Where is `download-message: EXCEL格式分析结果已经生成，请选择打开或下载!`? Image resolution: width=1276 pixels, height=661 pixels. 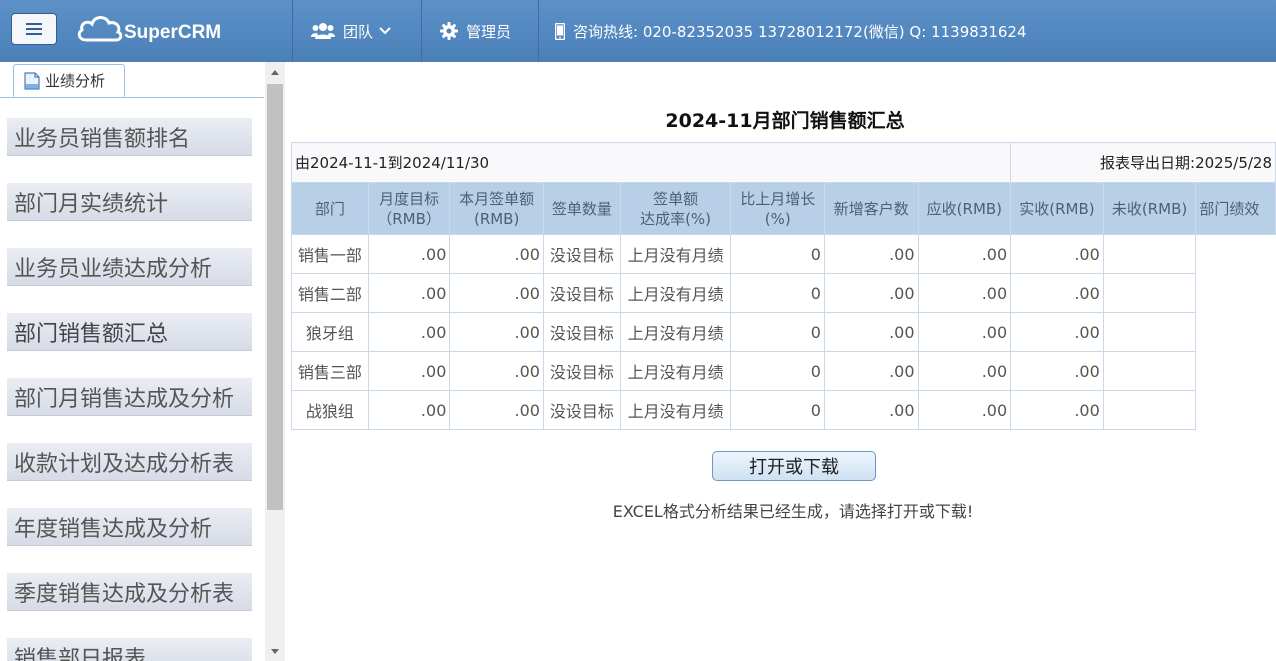
download-message: EXCEL格式分析结果已经生成，请选择打开或下载! is located at coordinates (793, 511).